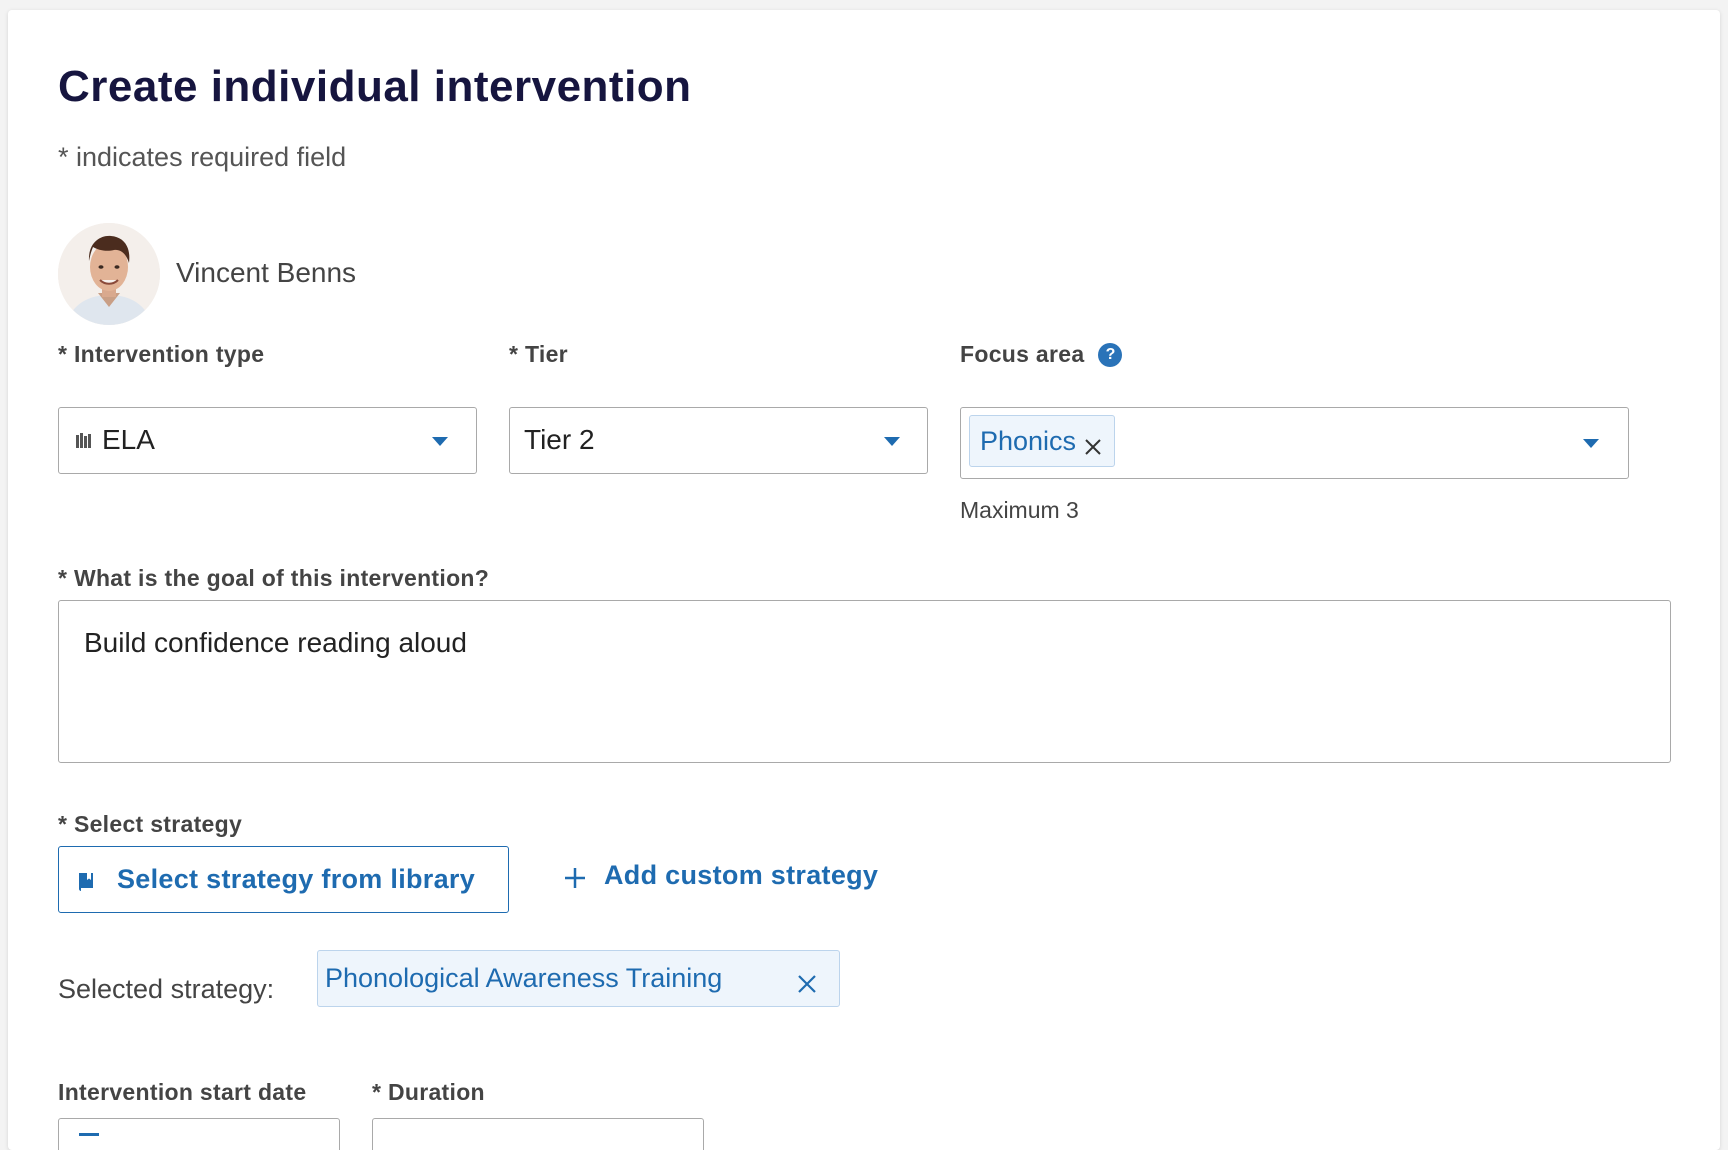 Image resolution: width=1728 pixels, height=1150 pixels. What do you see at coordinates (166, 989) in the screenshot?
I see `selected-strategy-label: Selected strategy:` at bounding box center [166, 989].